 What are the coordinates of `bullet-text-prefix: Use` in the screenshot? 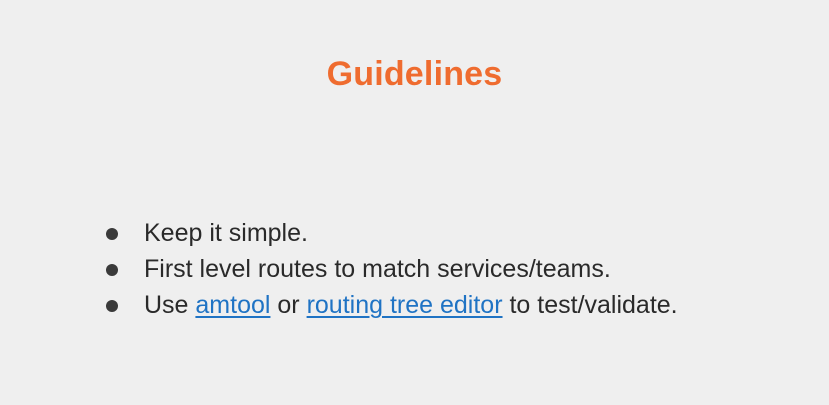 It's located at (170, 305).